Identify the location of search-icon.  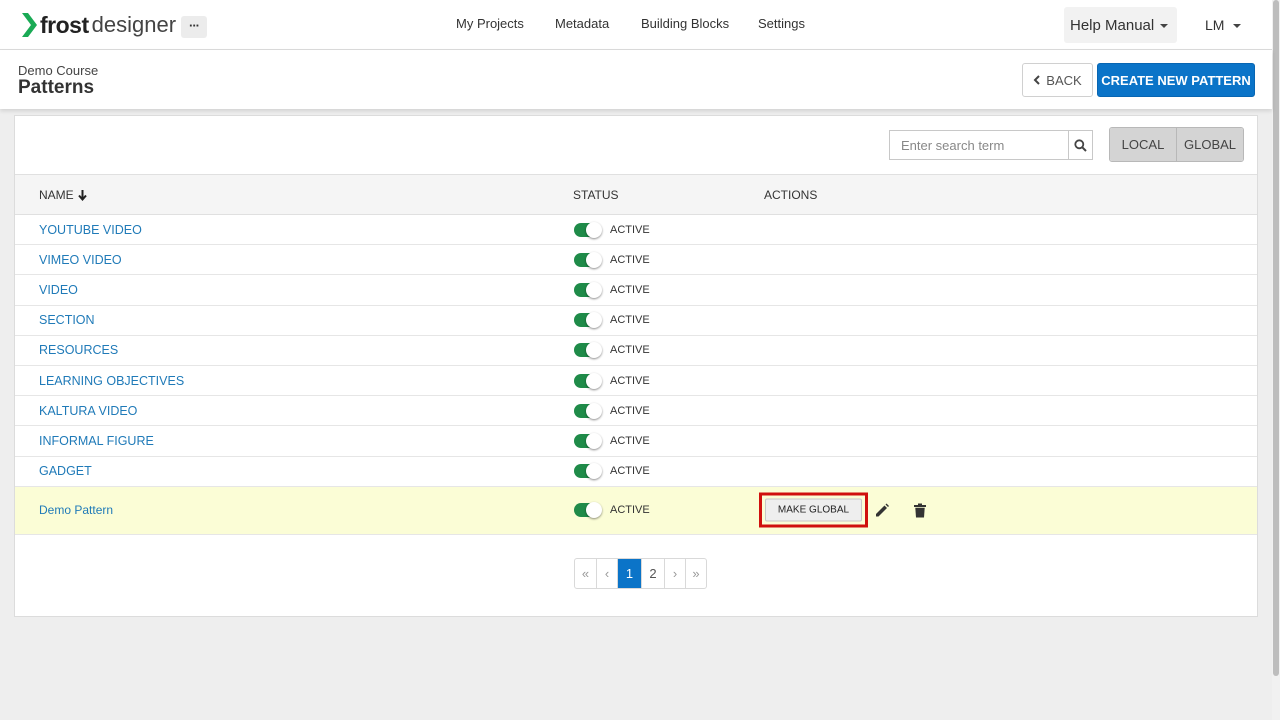
(1080, 145).